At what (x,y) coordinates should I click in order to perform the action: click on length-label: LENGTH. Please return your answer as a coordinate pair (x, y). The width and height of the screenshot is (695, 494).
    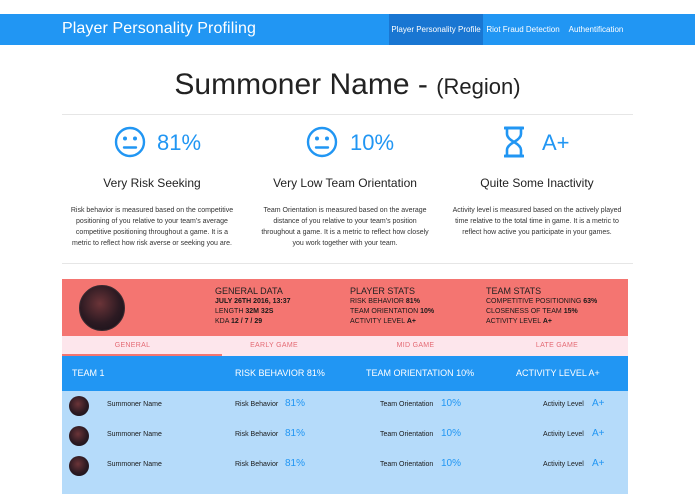
    Looking at the image, I should click on (229, 311).